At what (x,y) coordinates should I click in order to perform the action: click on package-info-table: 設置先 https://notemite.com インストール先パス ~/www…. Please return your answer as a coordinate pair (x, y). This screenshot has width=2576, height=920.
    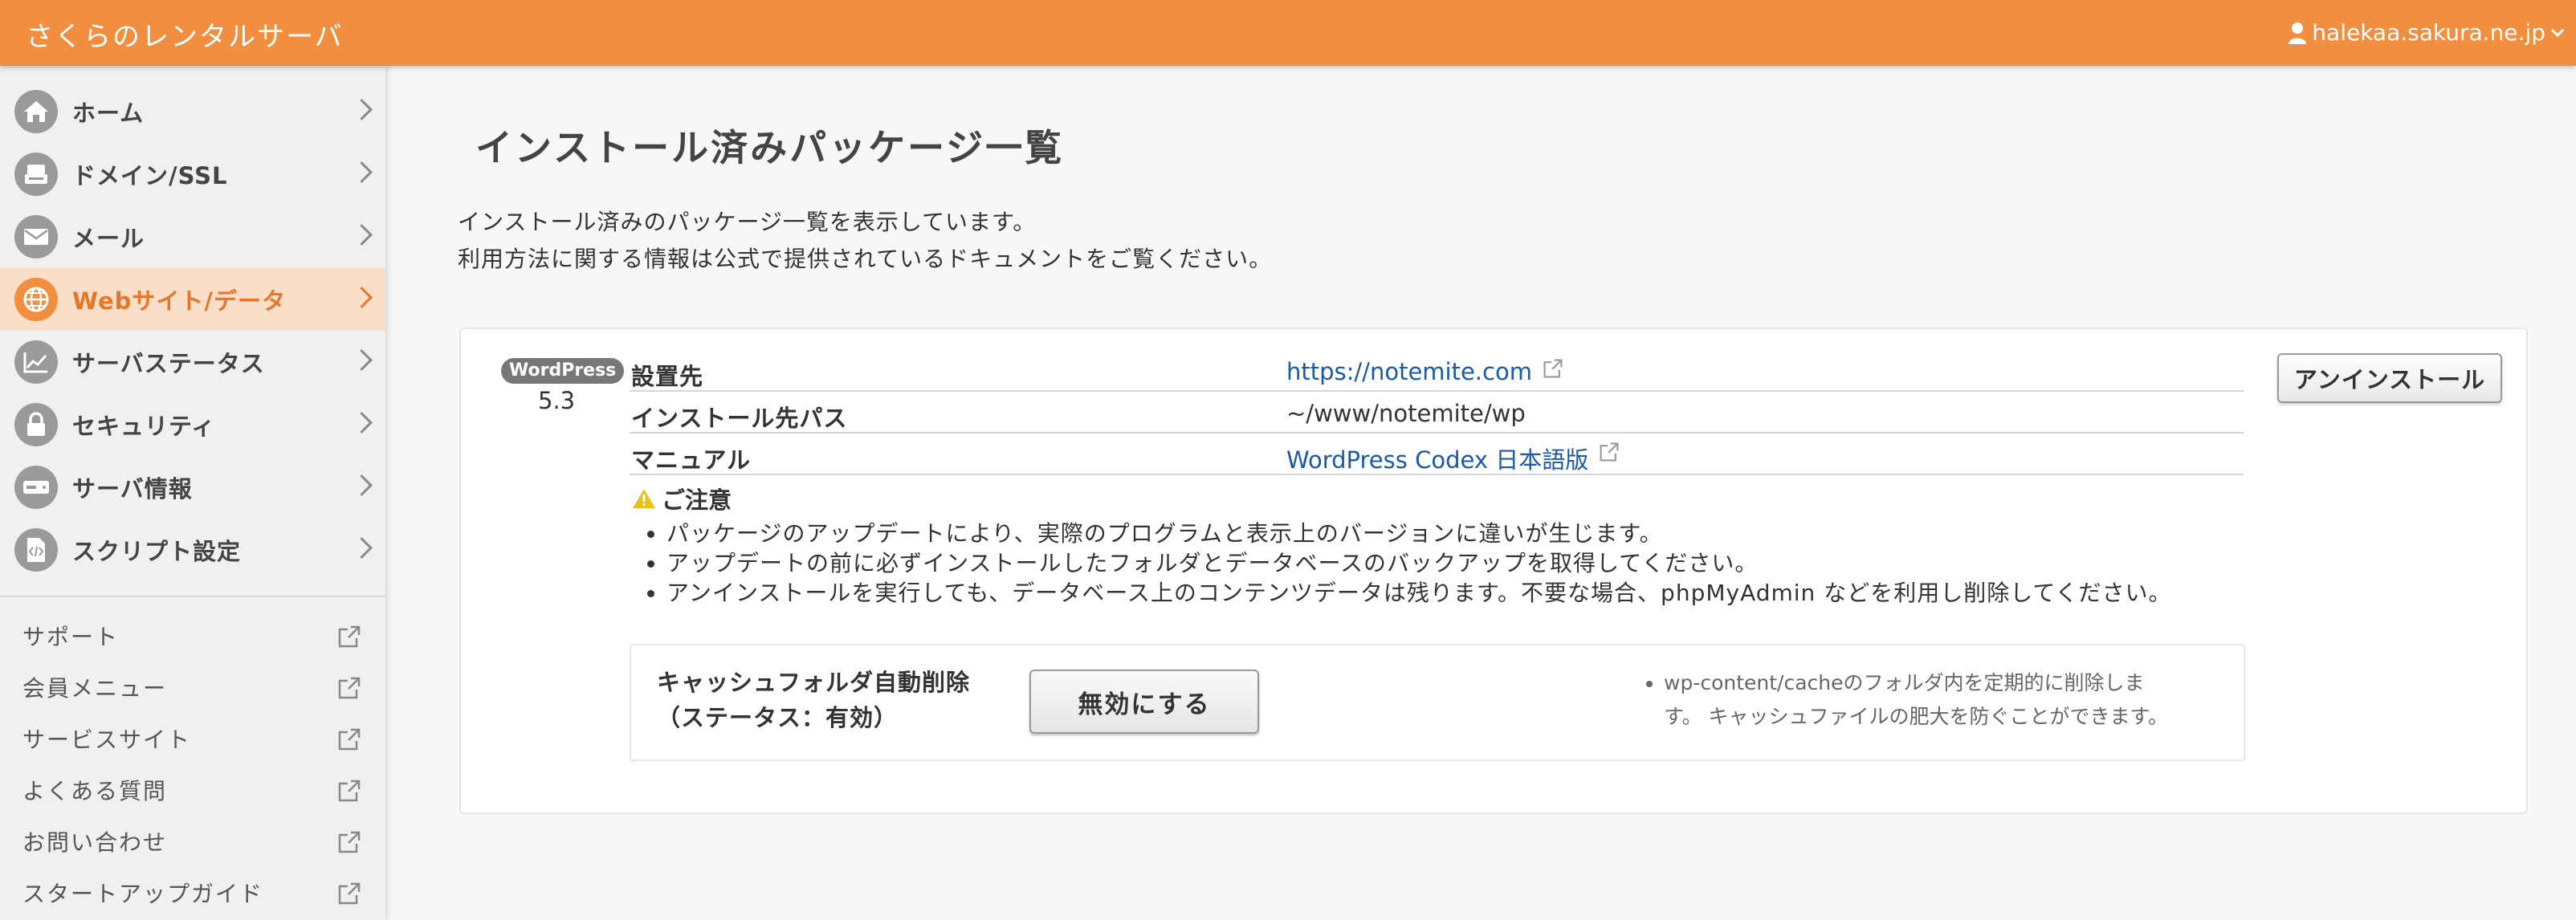
    Looking at the image, I should click on (1437, 413).